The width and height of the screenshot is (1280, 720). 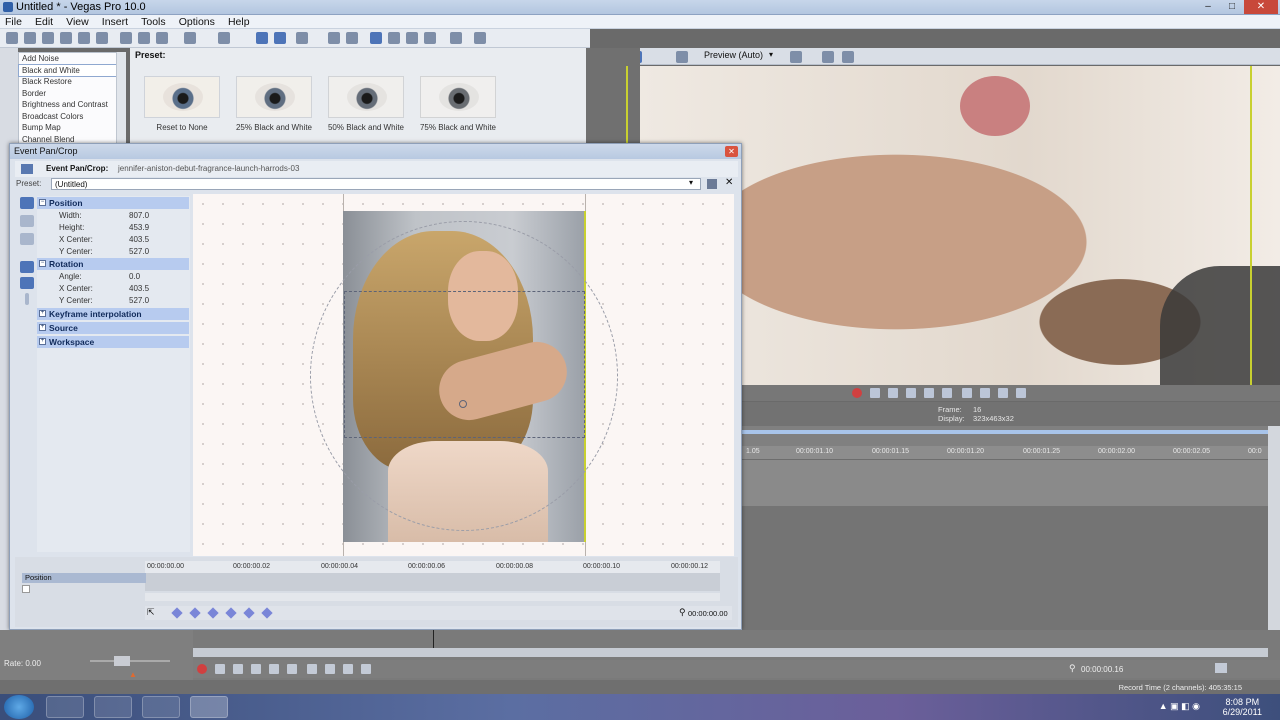 What do you see at coordinates (162, 38) in the screenshot?
I see `paste-icon` at bounding box center [162, 38].